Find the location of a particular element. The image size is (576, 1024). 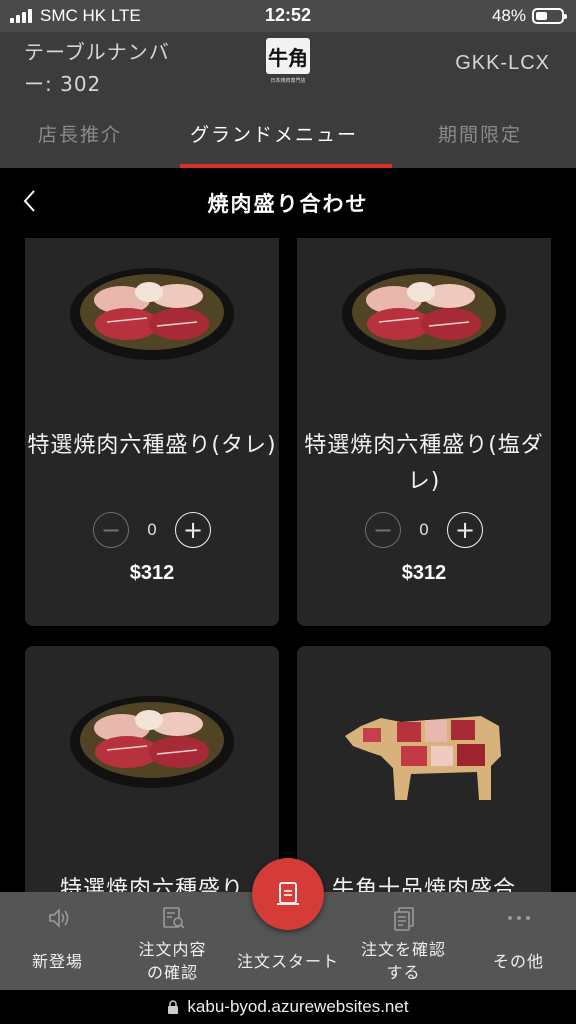

nav-order-contents: 注文内容の確認 is located at coordinates (172, 941).